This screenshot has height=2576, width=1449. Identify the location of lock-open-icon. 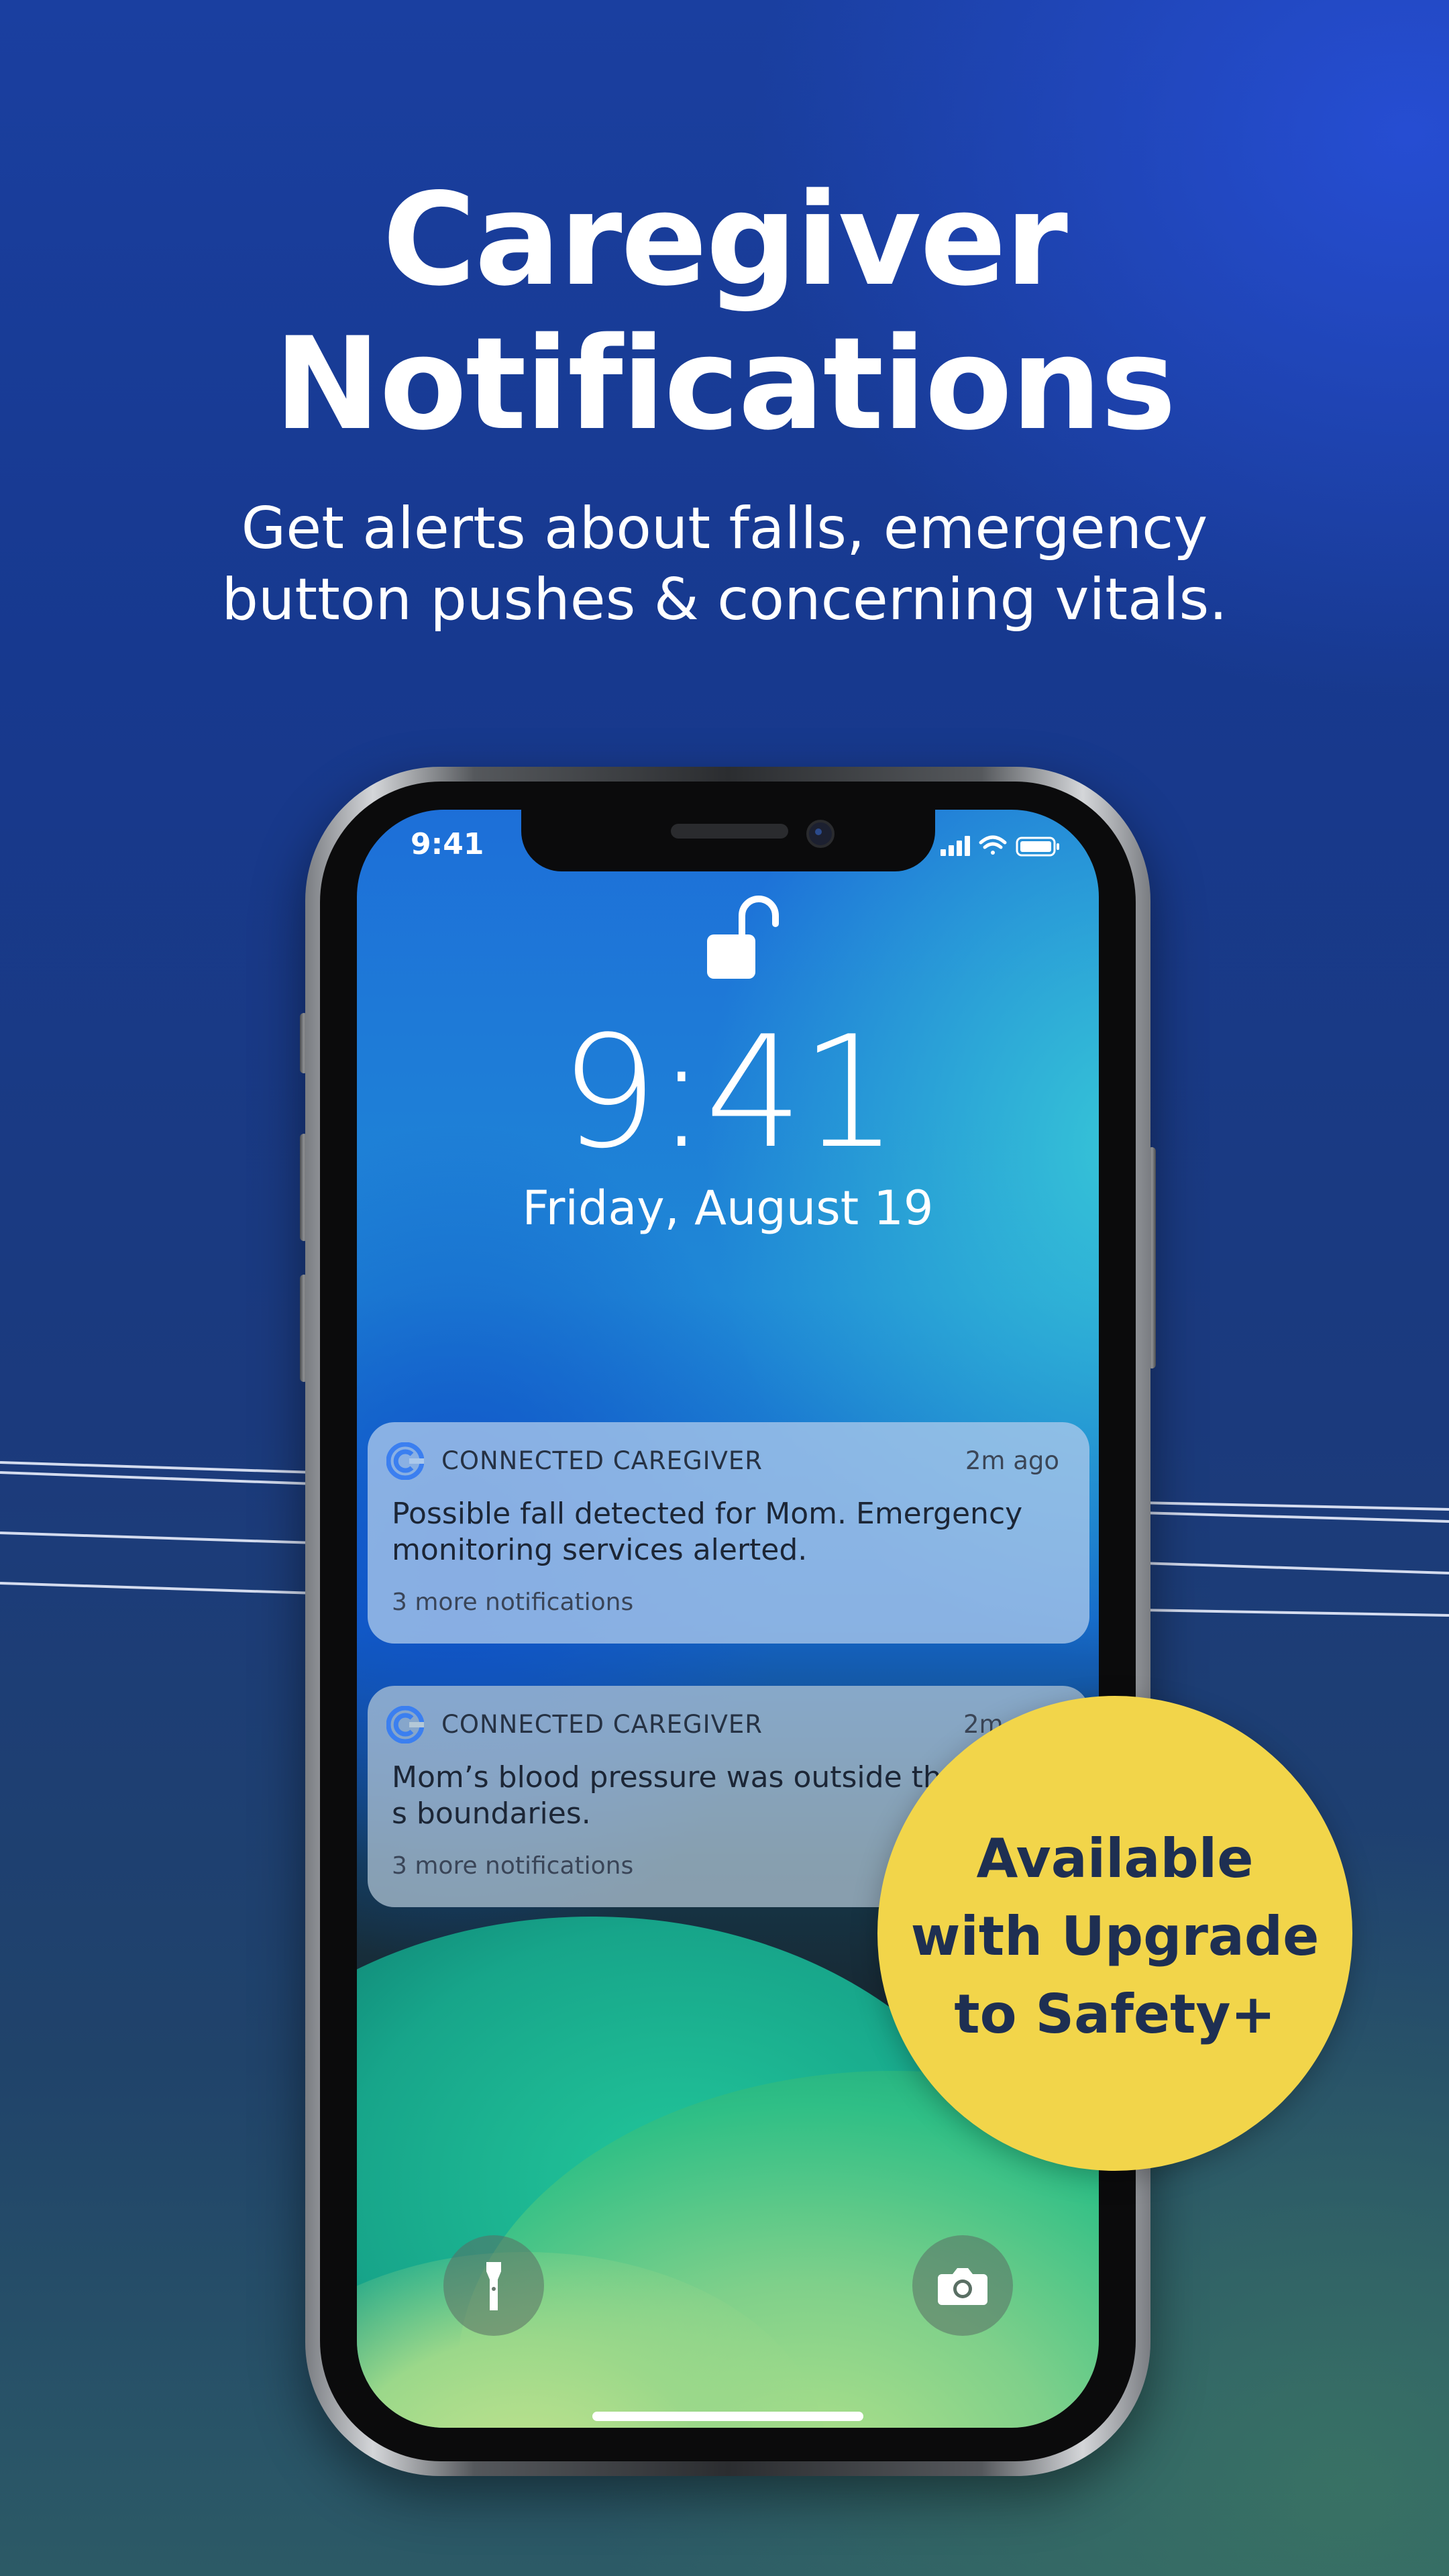
(743, 937).